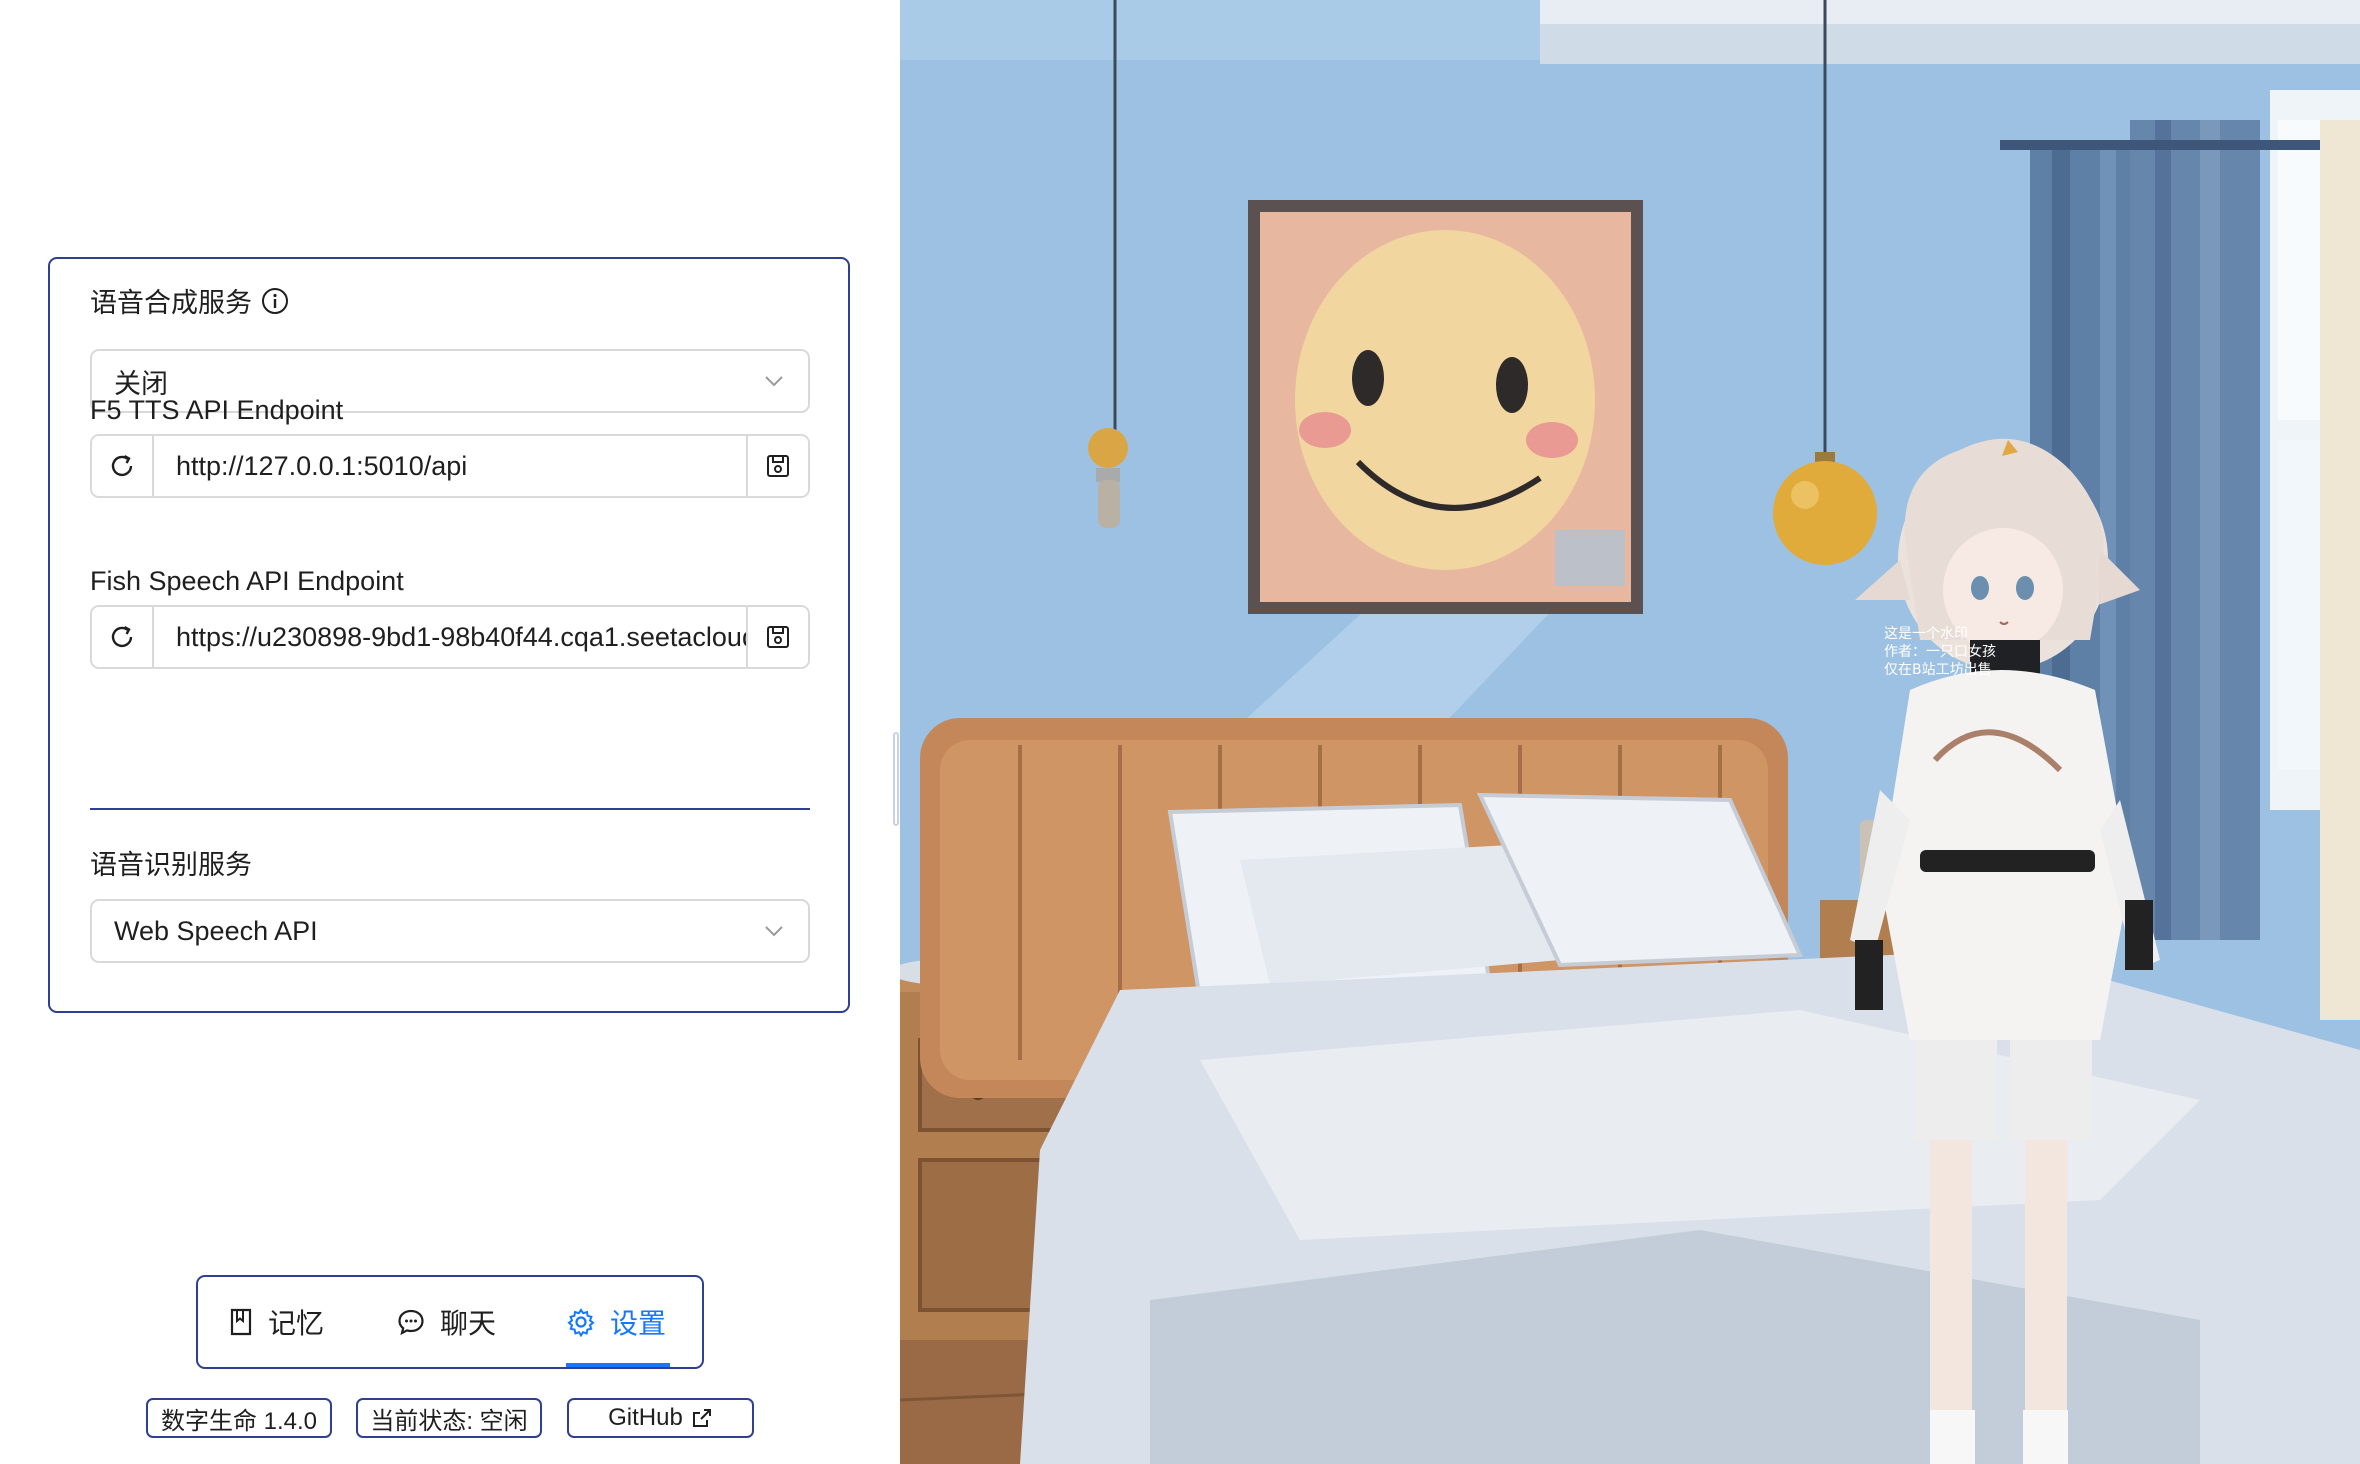 Image resolution: width=2360 pixels, height=1464 pixels. I want to click on asr-service-value: Web Speech API, so click(216, 930).